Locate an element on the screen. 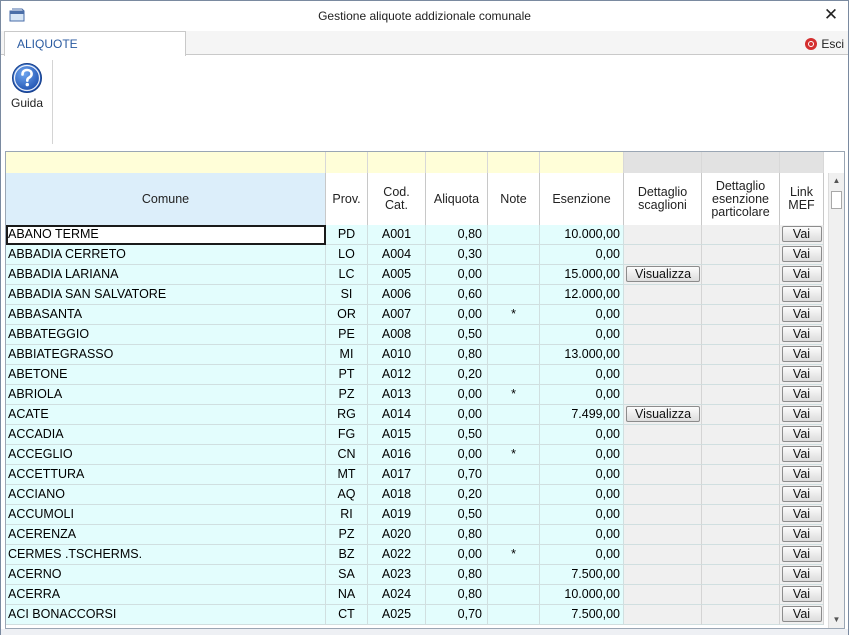 The image size is (849, 635). cell-comune: ACERRA is located at coordinates (166, 595).